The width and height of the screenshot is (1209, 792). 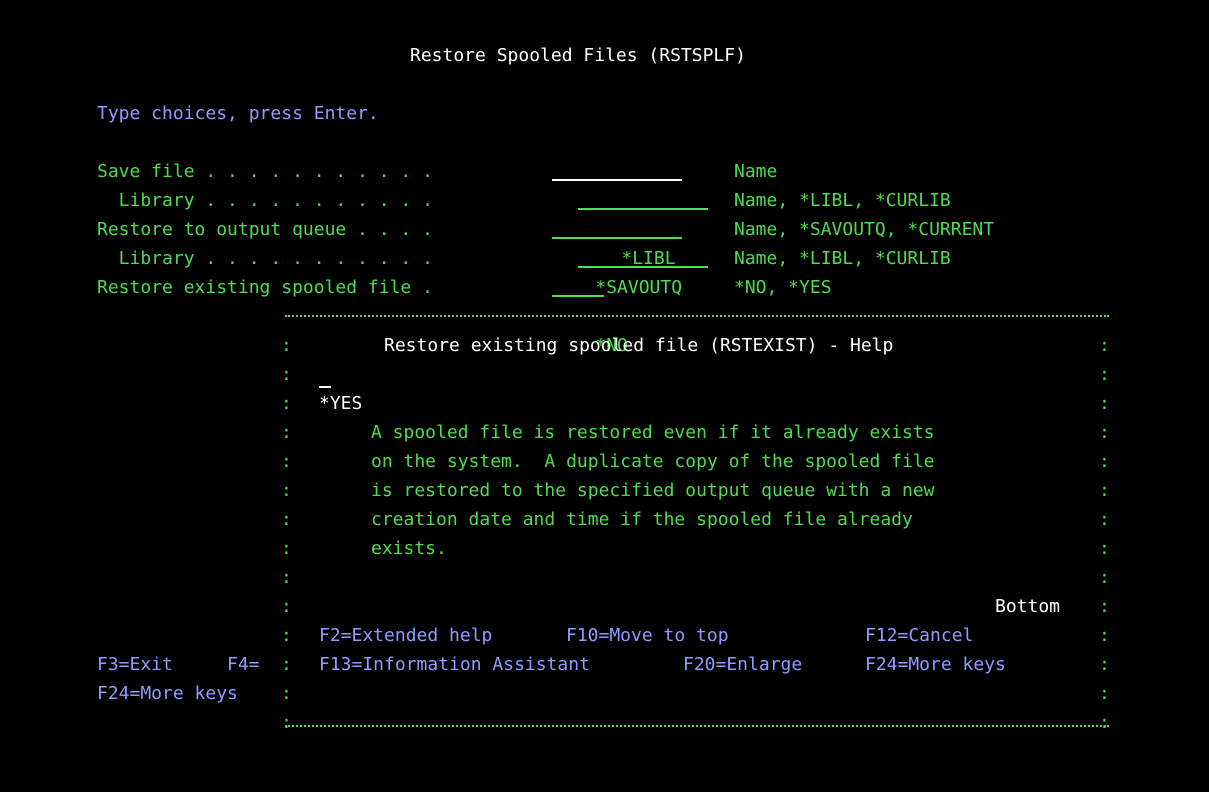 What do you see at coordinates (265, 171) in the screenshot?
I see `prompt-label: Save file . . . . . . . . . . .` at bounding box center [265, 171].